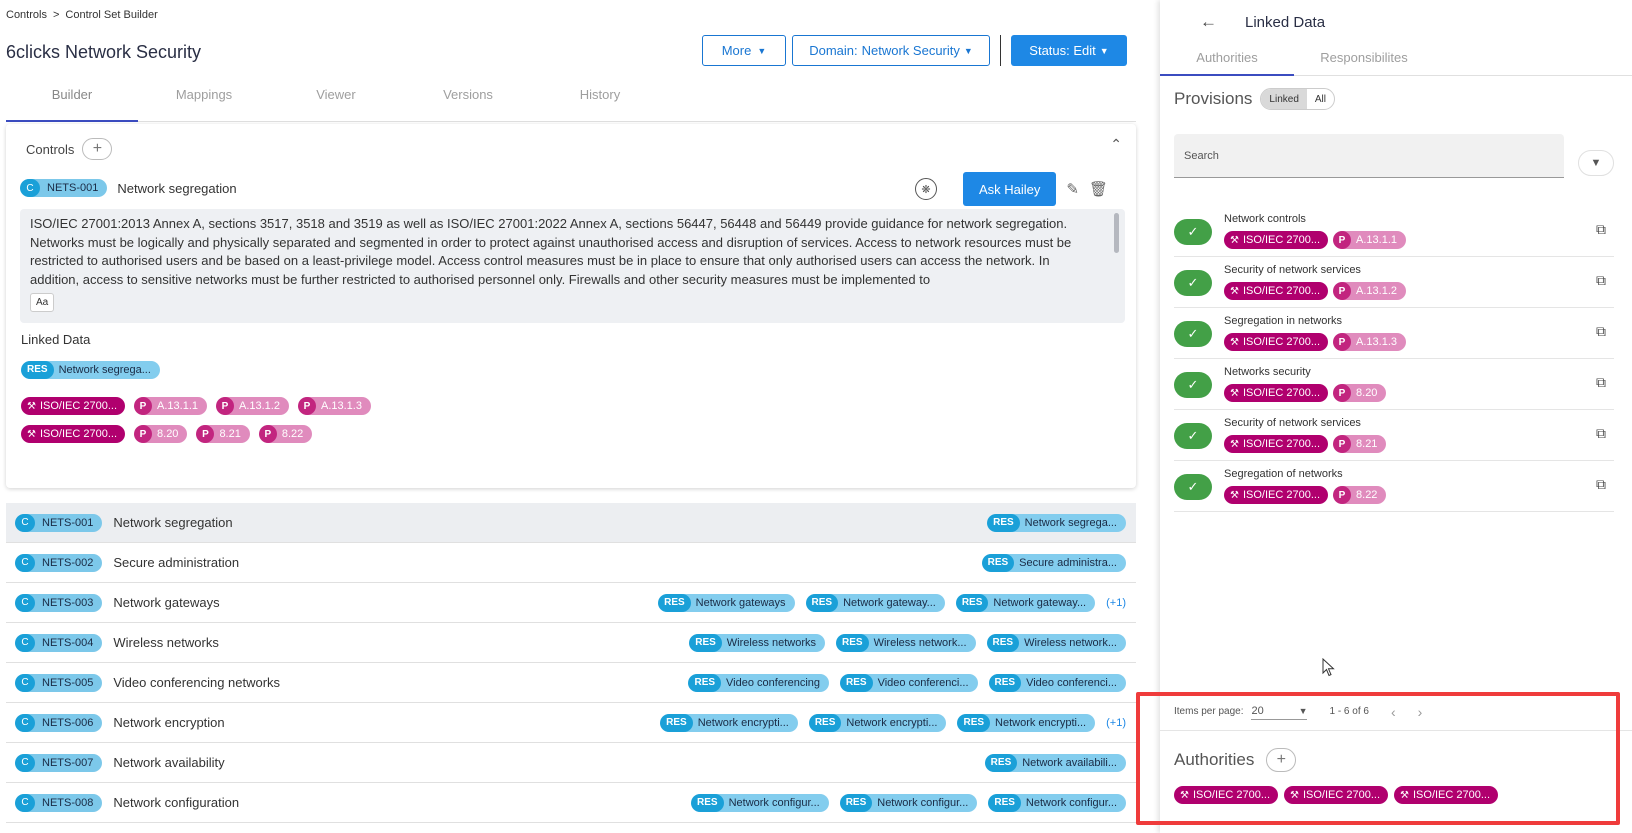  What do you see at coordinates (1098, 189) in the screenshot?
I see `trash-icon: 🗑` at bounding box center [1098, 189].